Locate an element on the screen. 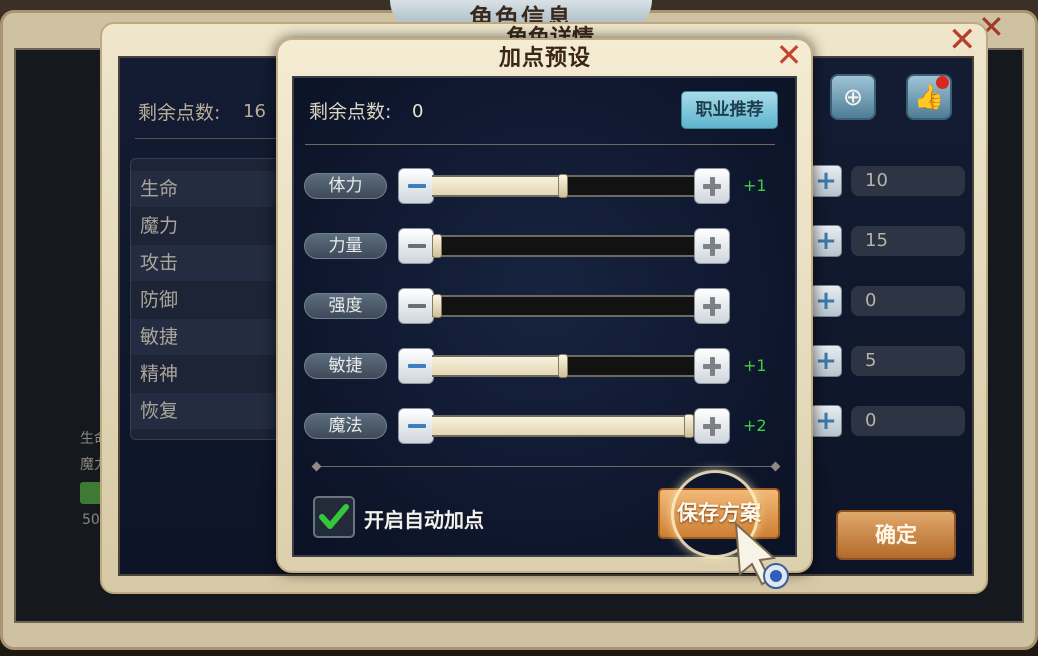  detail-plus-button-3: + is located at coordinates (826, 301).